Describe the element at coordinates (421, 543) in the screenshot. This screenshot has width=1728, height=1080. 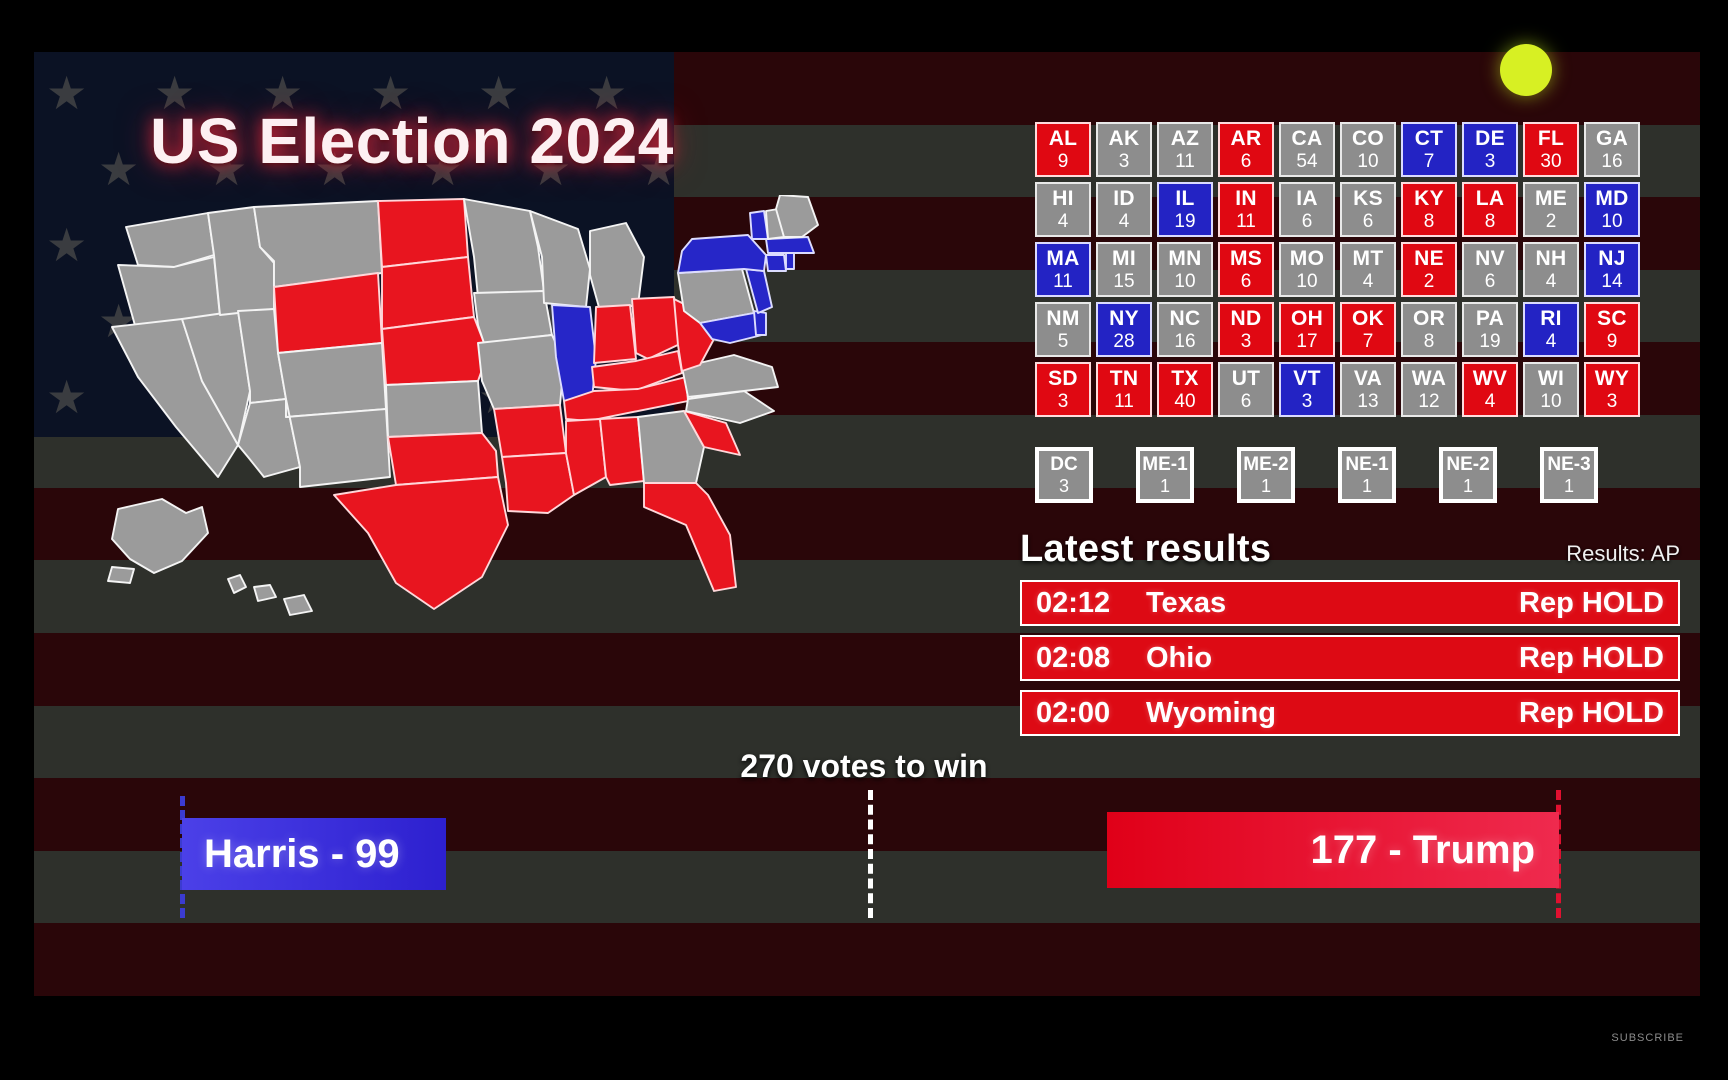
I see `state-TX` at that location.